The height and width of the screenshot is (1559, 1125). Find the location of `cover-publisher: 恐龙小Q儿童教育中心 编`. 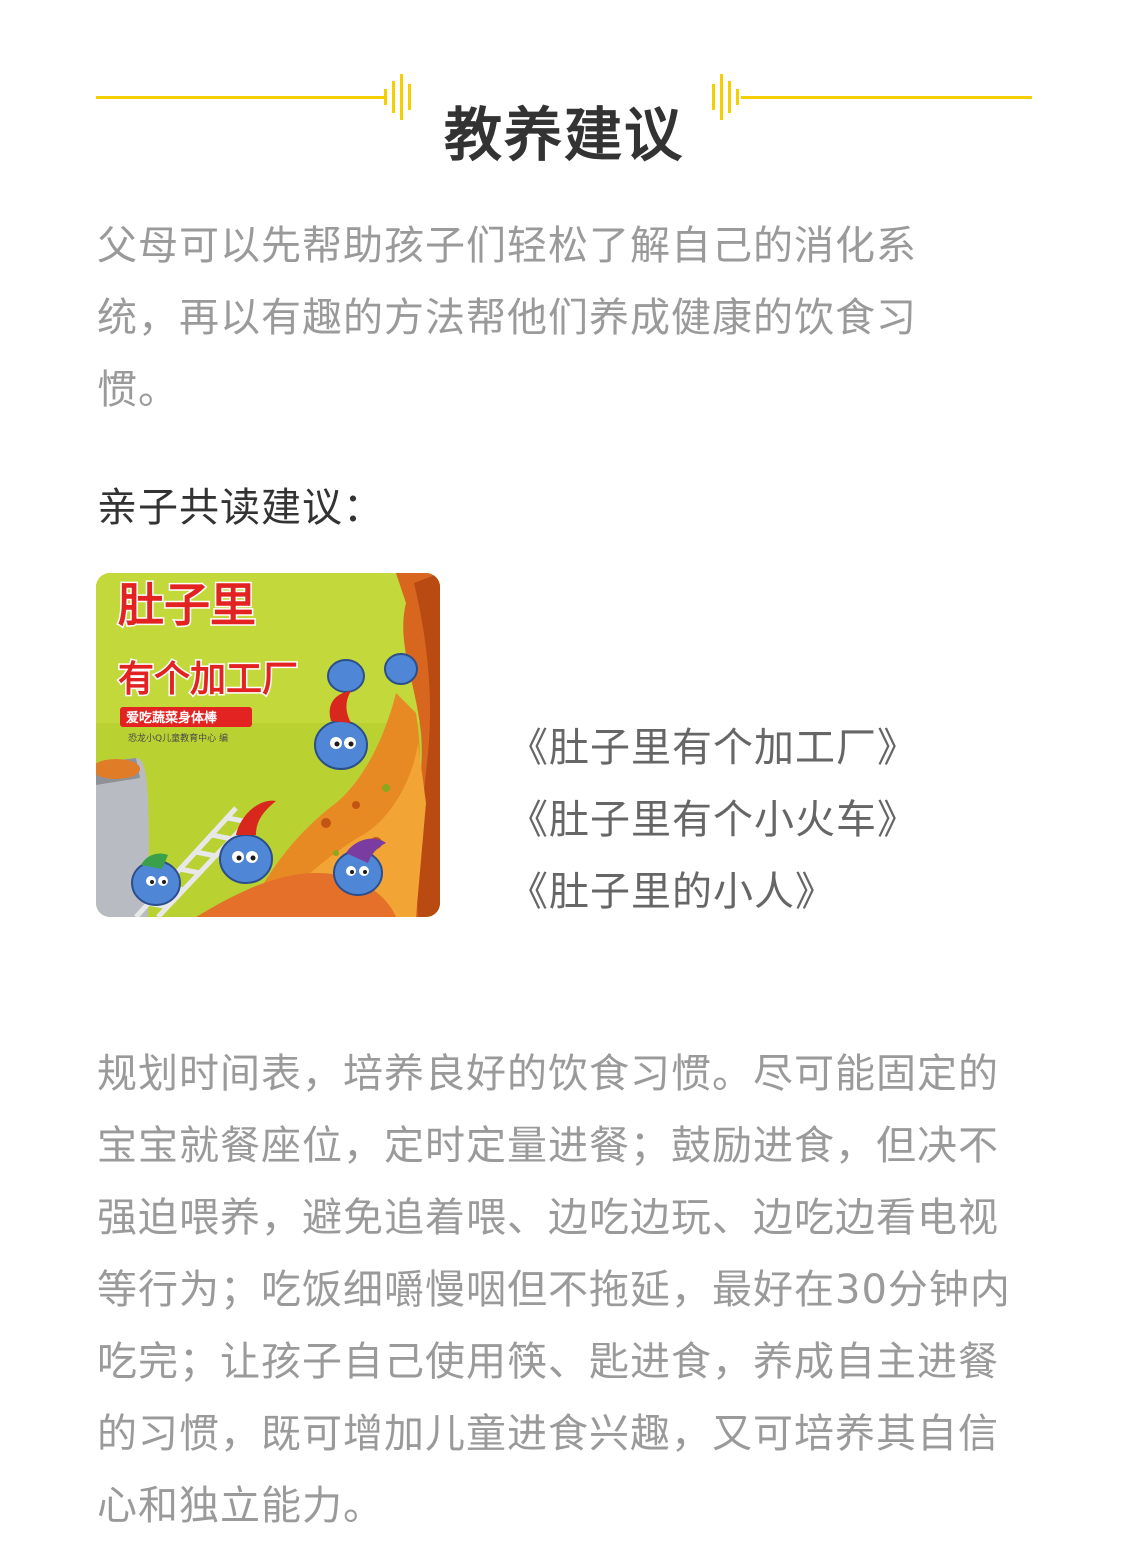

cover-publisher: 恐龙小Q儿童教育中心 编 is located at coordinates (178, 738).